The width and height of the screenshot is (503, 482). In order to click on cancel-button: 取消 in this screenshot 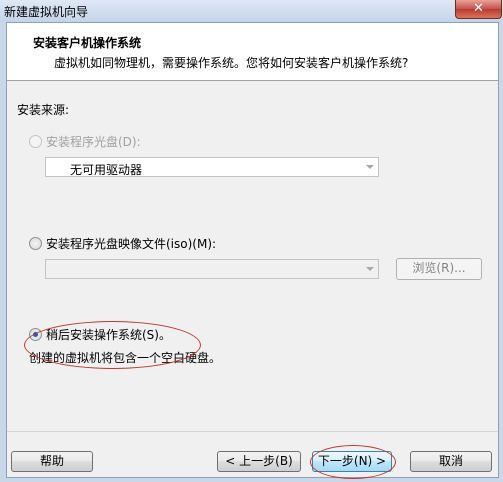, I will do `click(451, 461)`.